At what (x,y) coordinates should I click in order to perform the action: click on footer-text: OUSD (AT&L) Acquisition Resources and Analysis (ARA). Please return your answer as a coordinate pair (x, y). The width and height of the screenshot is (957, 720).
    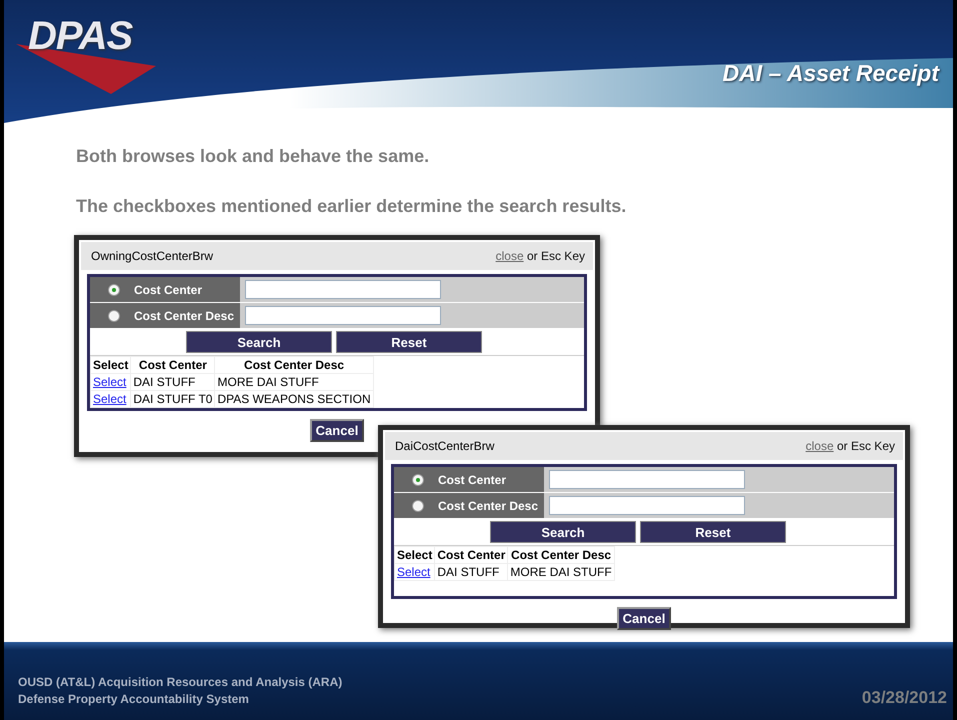
    Looking at the image, I should click on (180, 682).